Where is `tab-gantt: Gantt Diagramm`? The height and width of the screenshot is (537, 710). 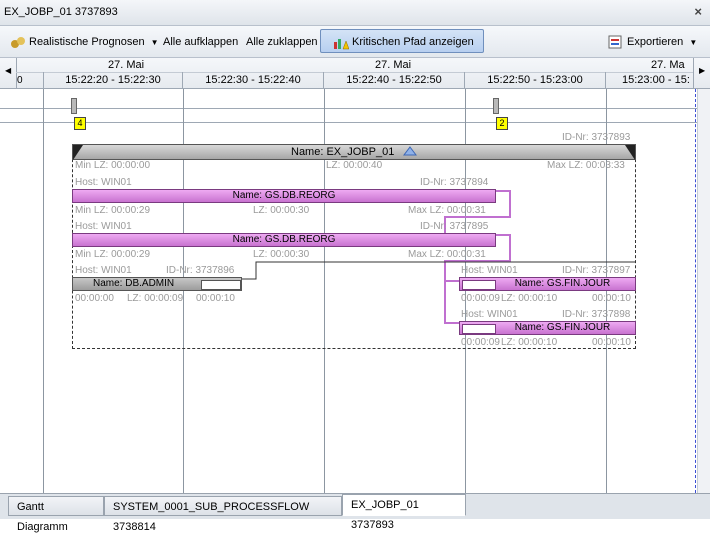
tab-gantt: Gantt Diagramm is located at coordinates (56, 514).